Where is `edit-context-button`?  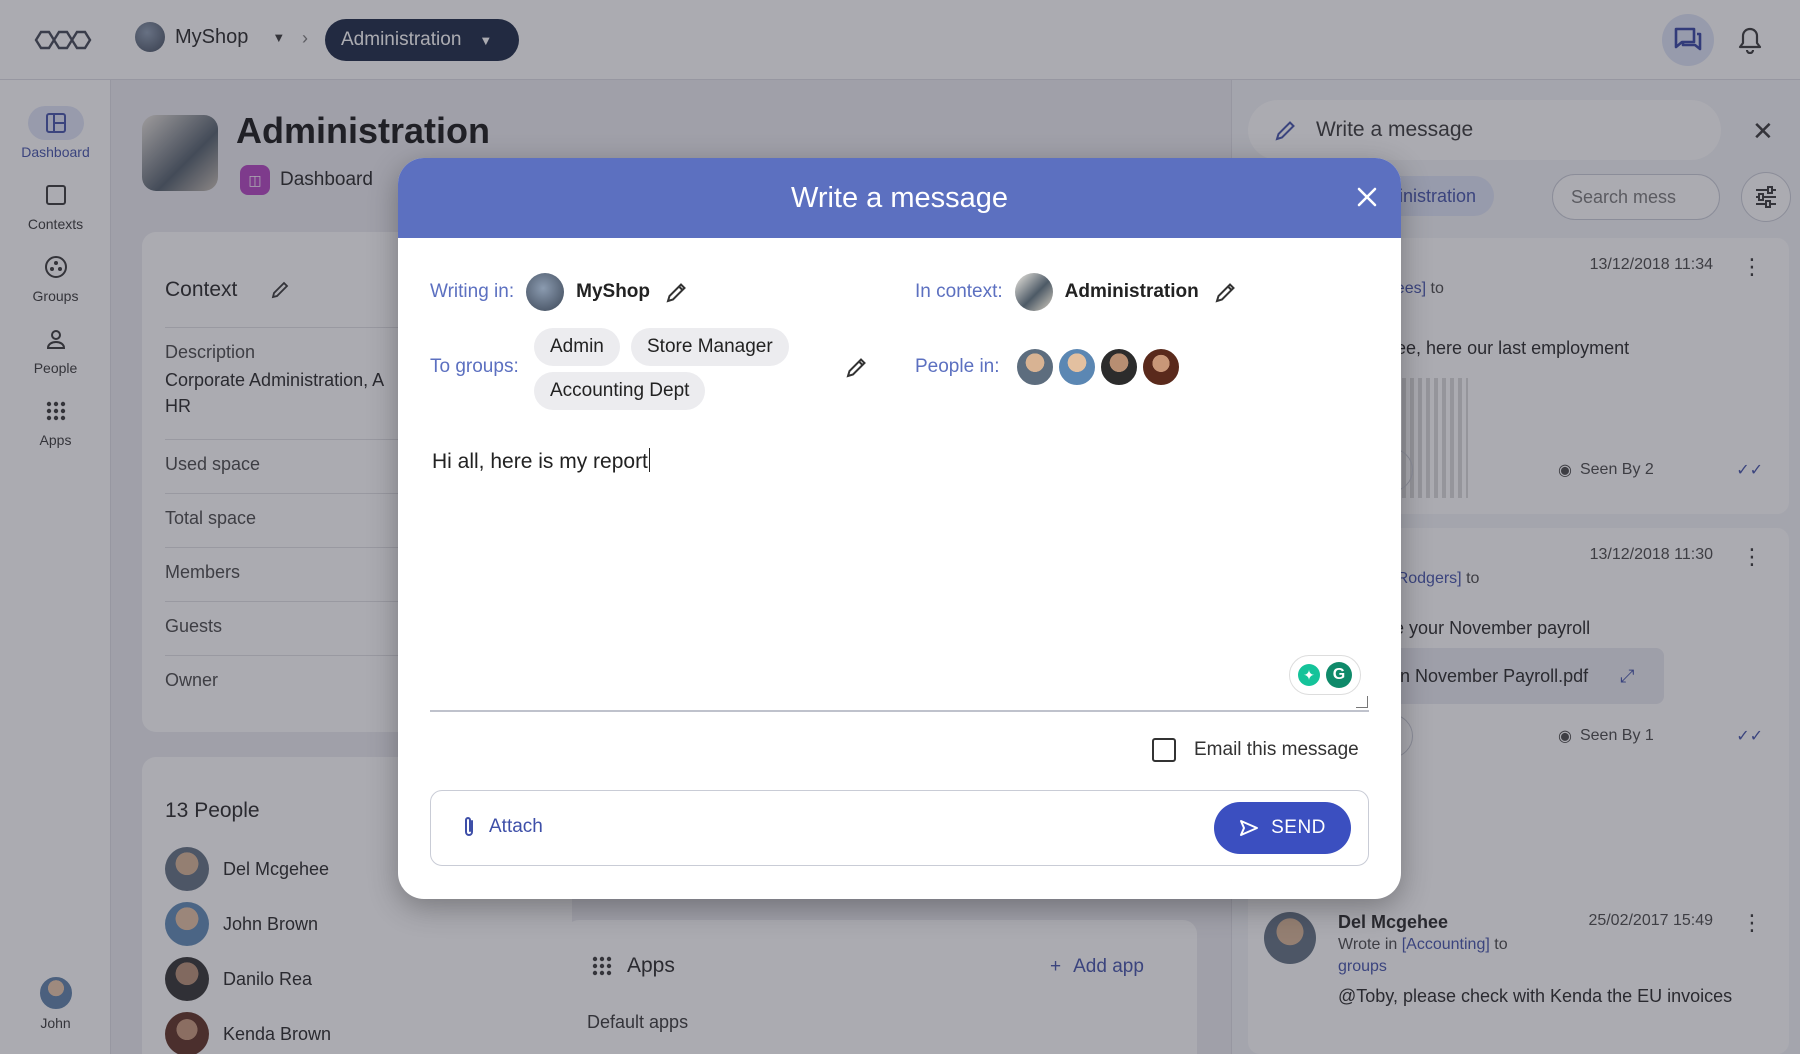 edit-context-button is located at coordinates (1226, 292).